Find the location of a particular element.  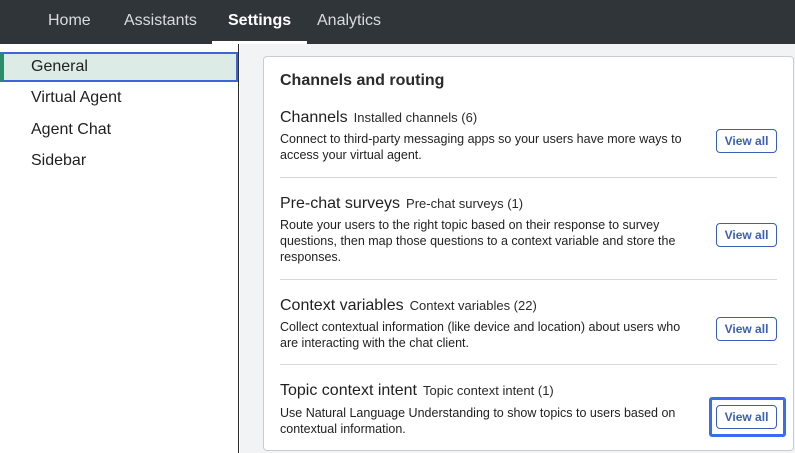

tab-home: Home is located at coordinates (69, 22).